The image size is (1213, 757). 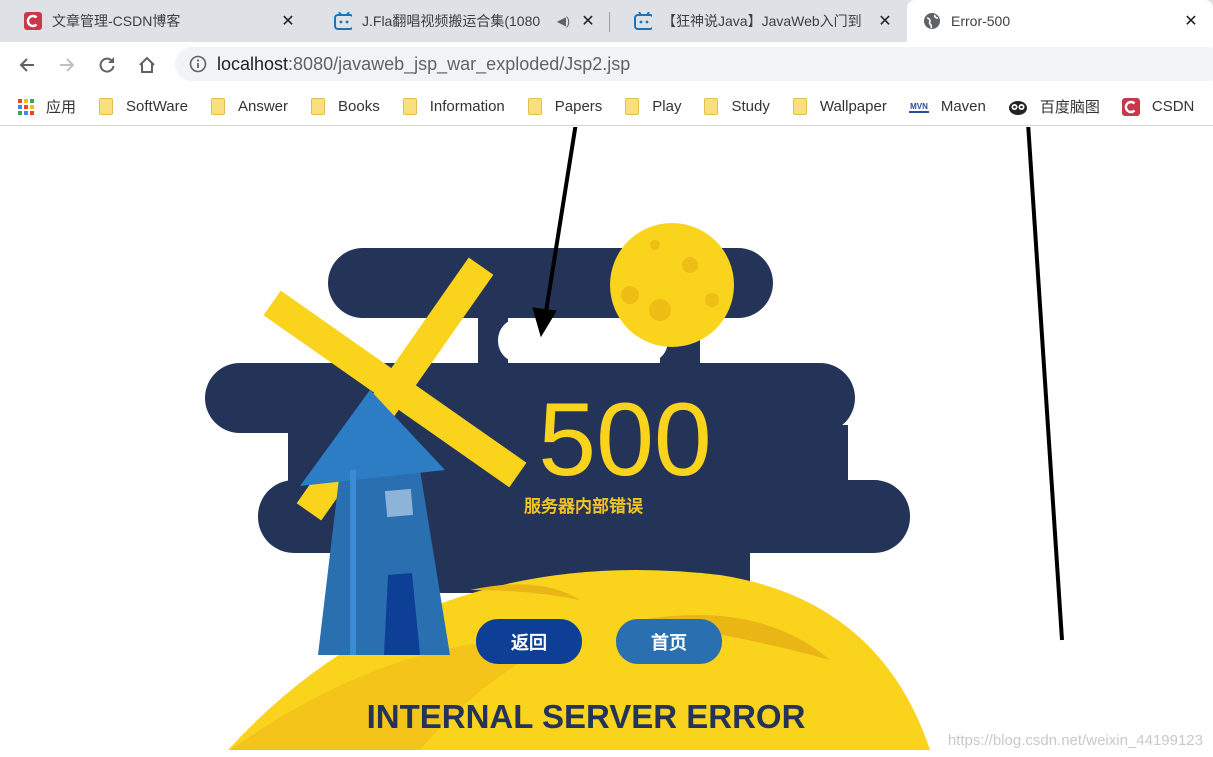 I want to click on owl-icon, so click(x=1018, y=107).